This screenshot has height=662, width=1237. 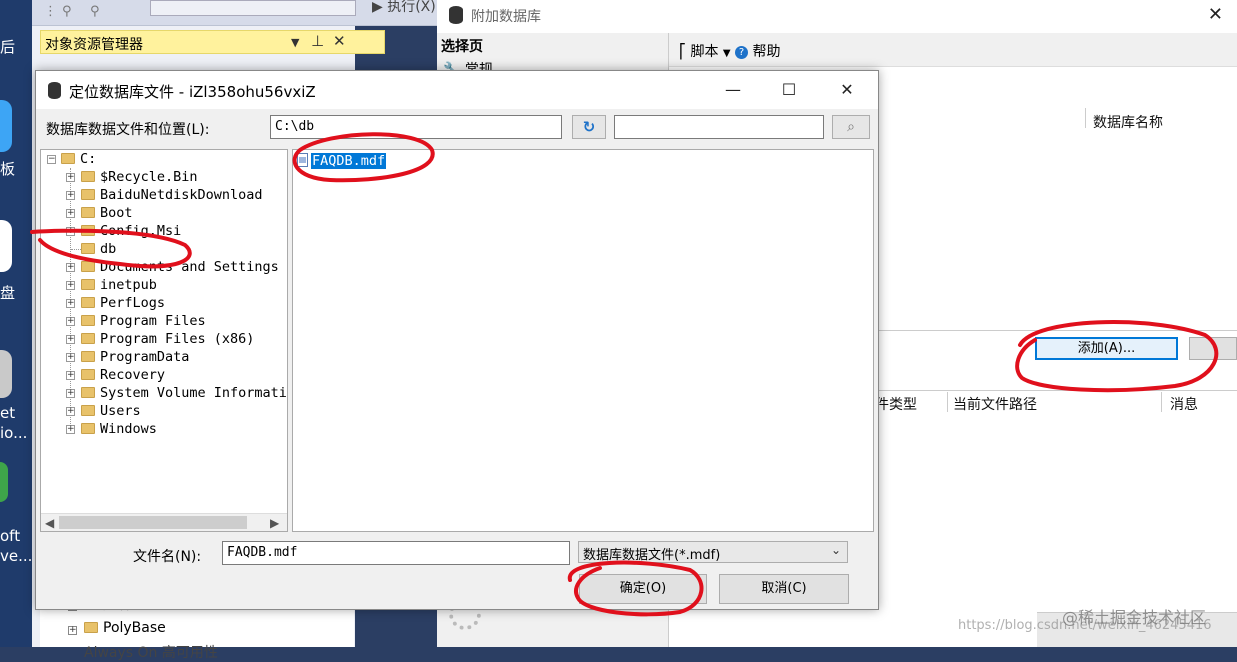 What do you see at coordinates (726, 53) in the screenshot?
I see `chevron-down-icon: ▼` at bounding box center [726, 53].